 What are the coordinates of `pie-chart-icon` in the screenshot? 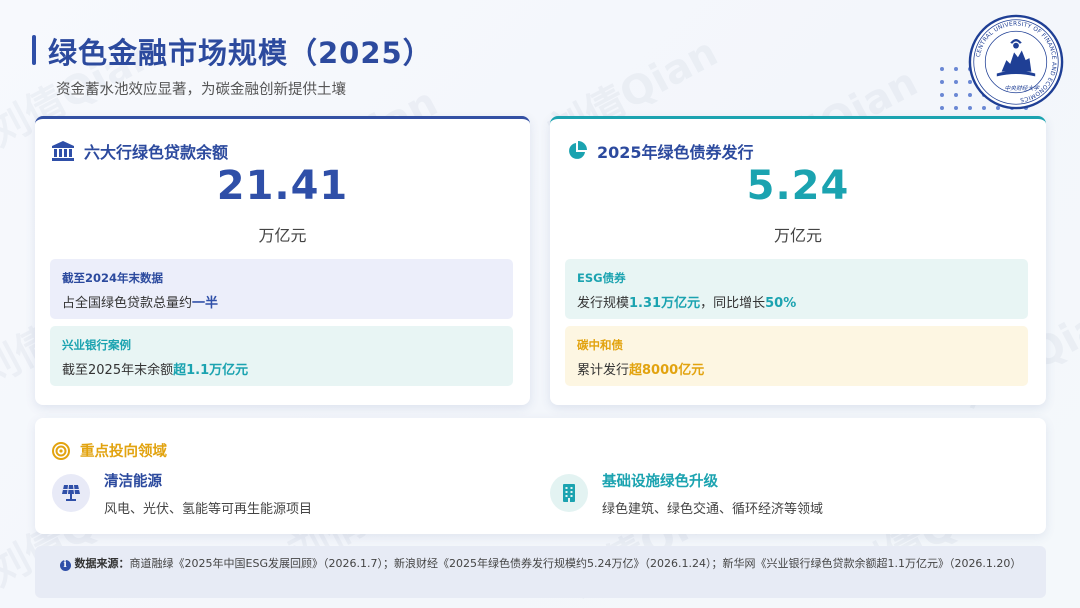 It's located at (578, 150).